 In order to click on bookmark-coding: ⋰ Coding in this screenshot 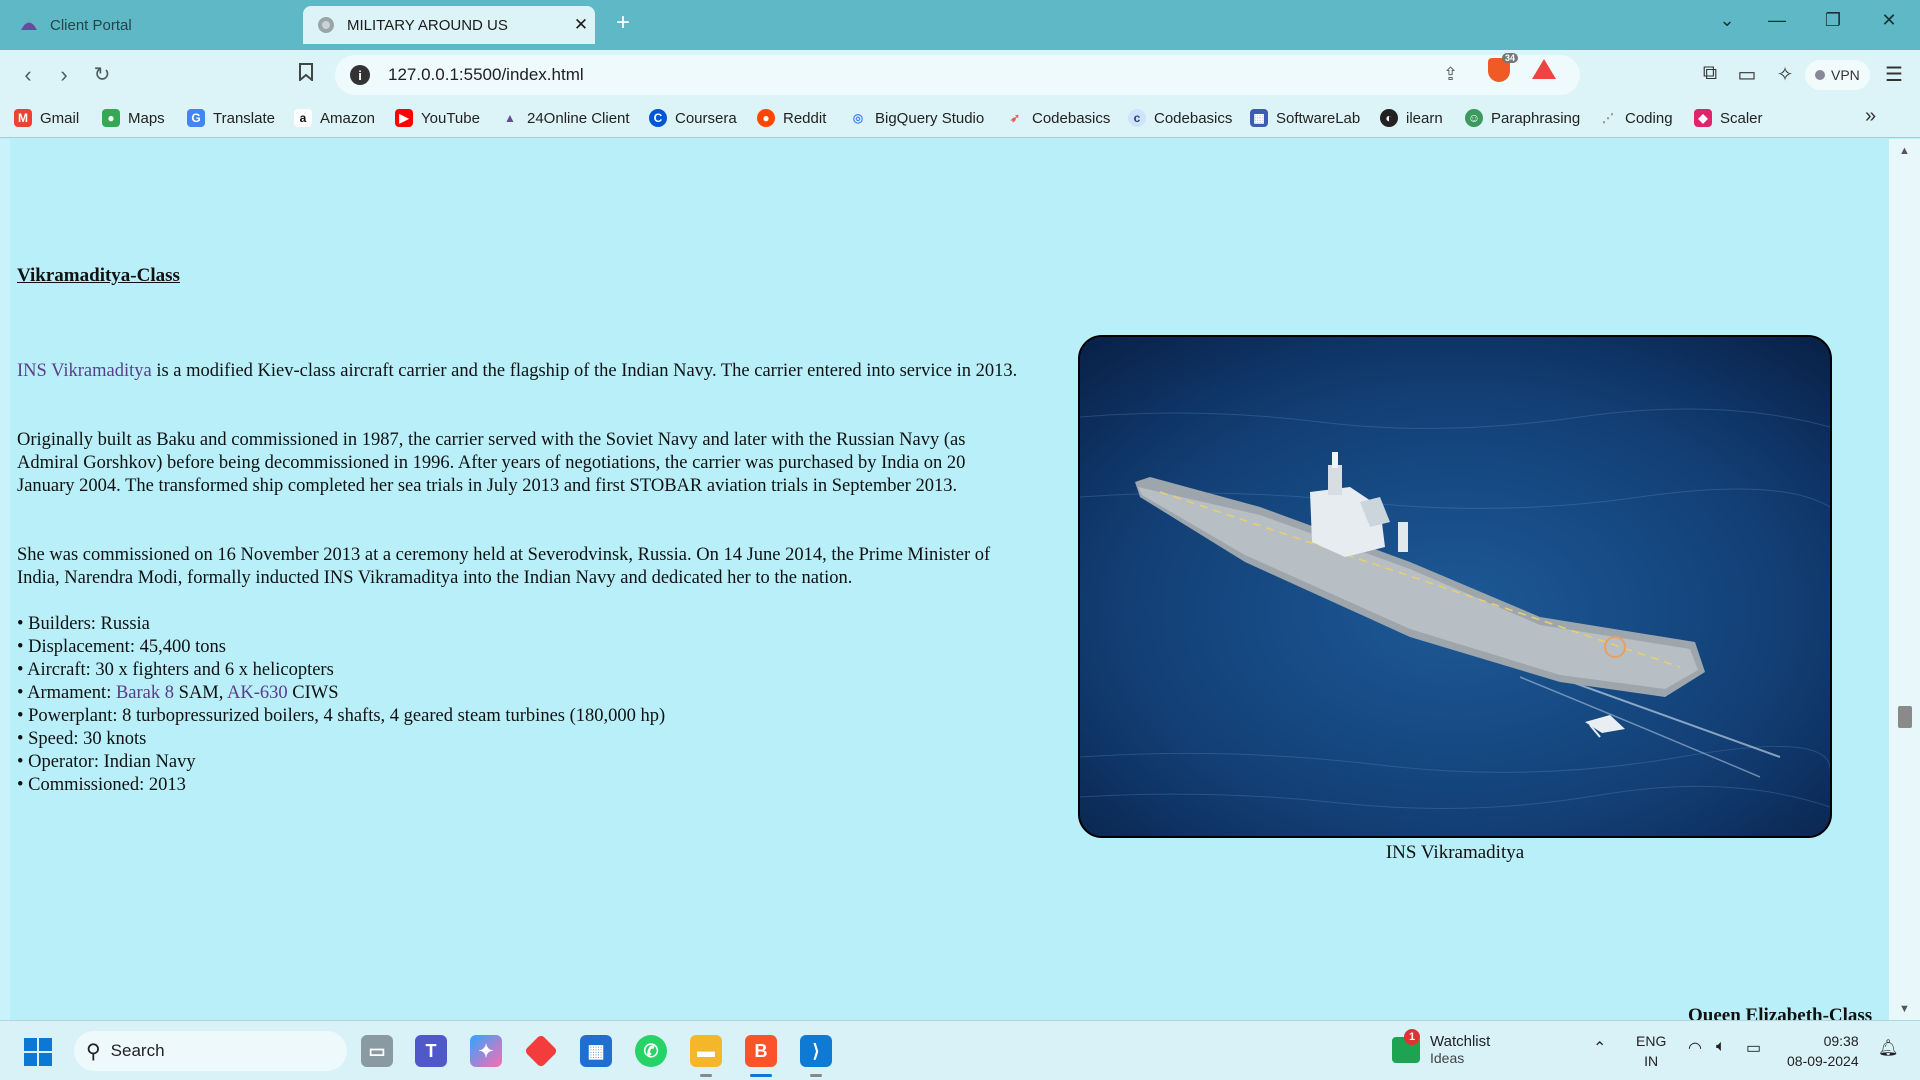, I will do `click(1636, 118)`.